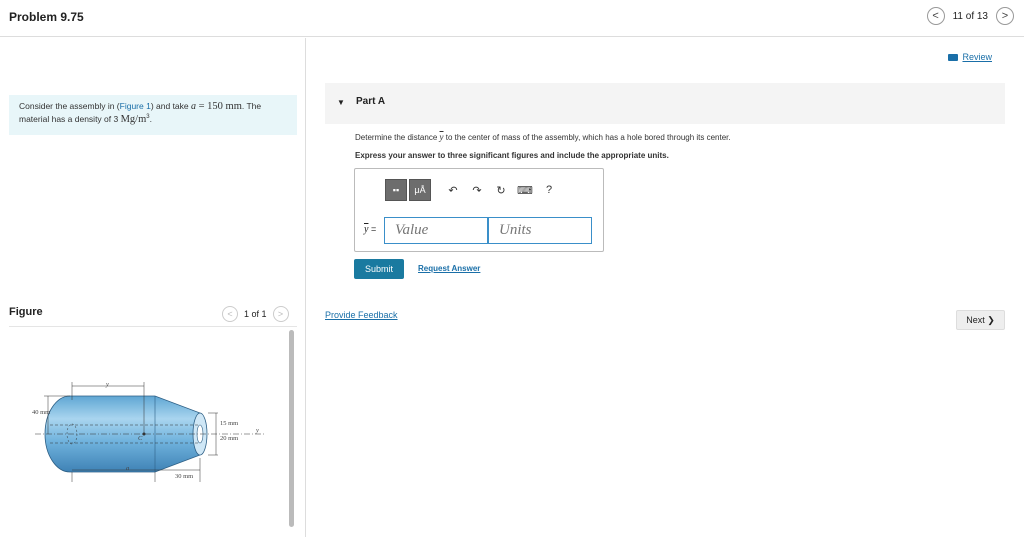  Describe the element at coordinates (980, 320) in the screenshot. I see `next-button: Next ❯` at that location.